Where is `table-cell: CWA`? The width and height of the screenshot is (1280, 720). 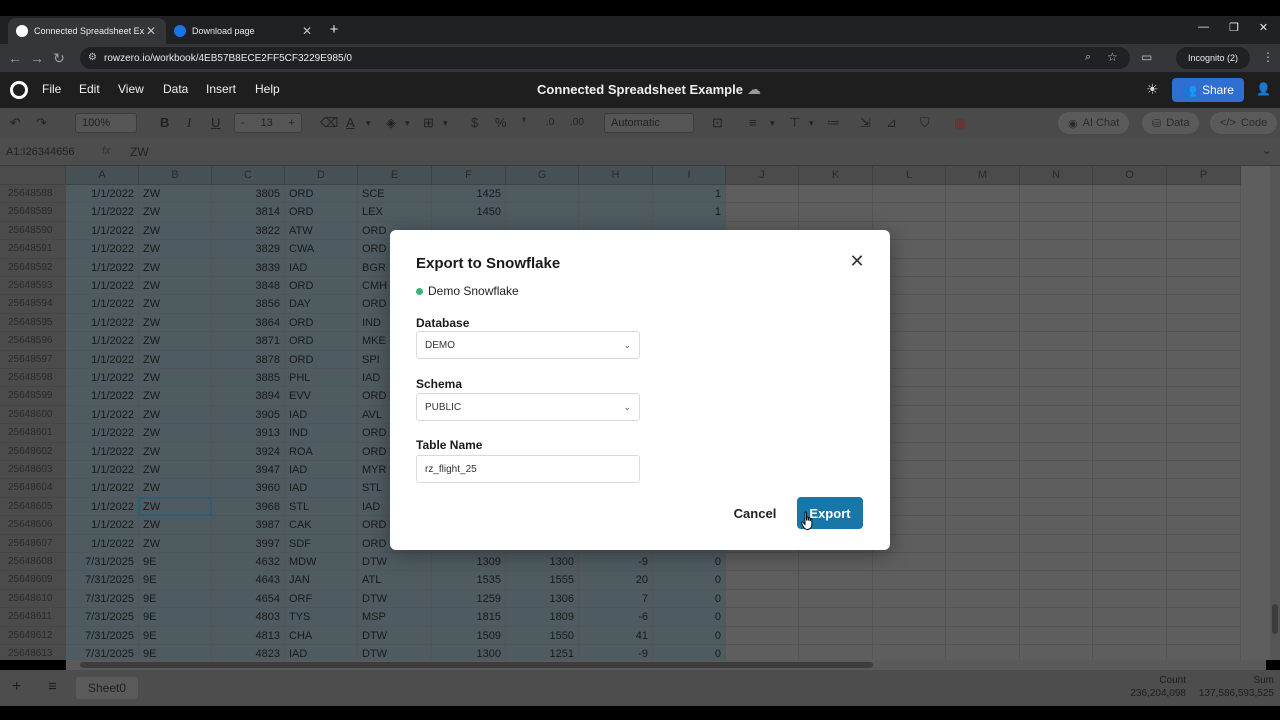 table-cell: CWA is located at coordinates (321, 249).